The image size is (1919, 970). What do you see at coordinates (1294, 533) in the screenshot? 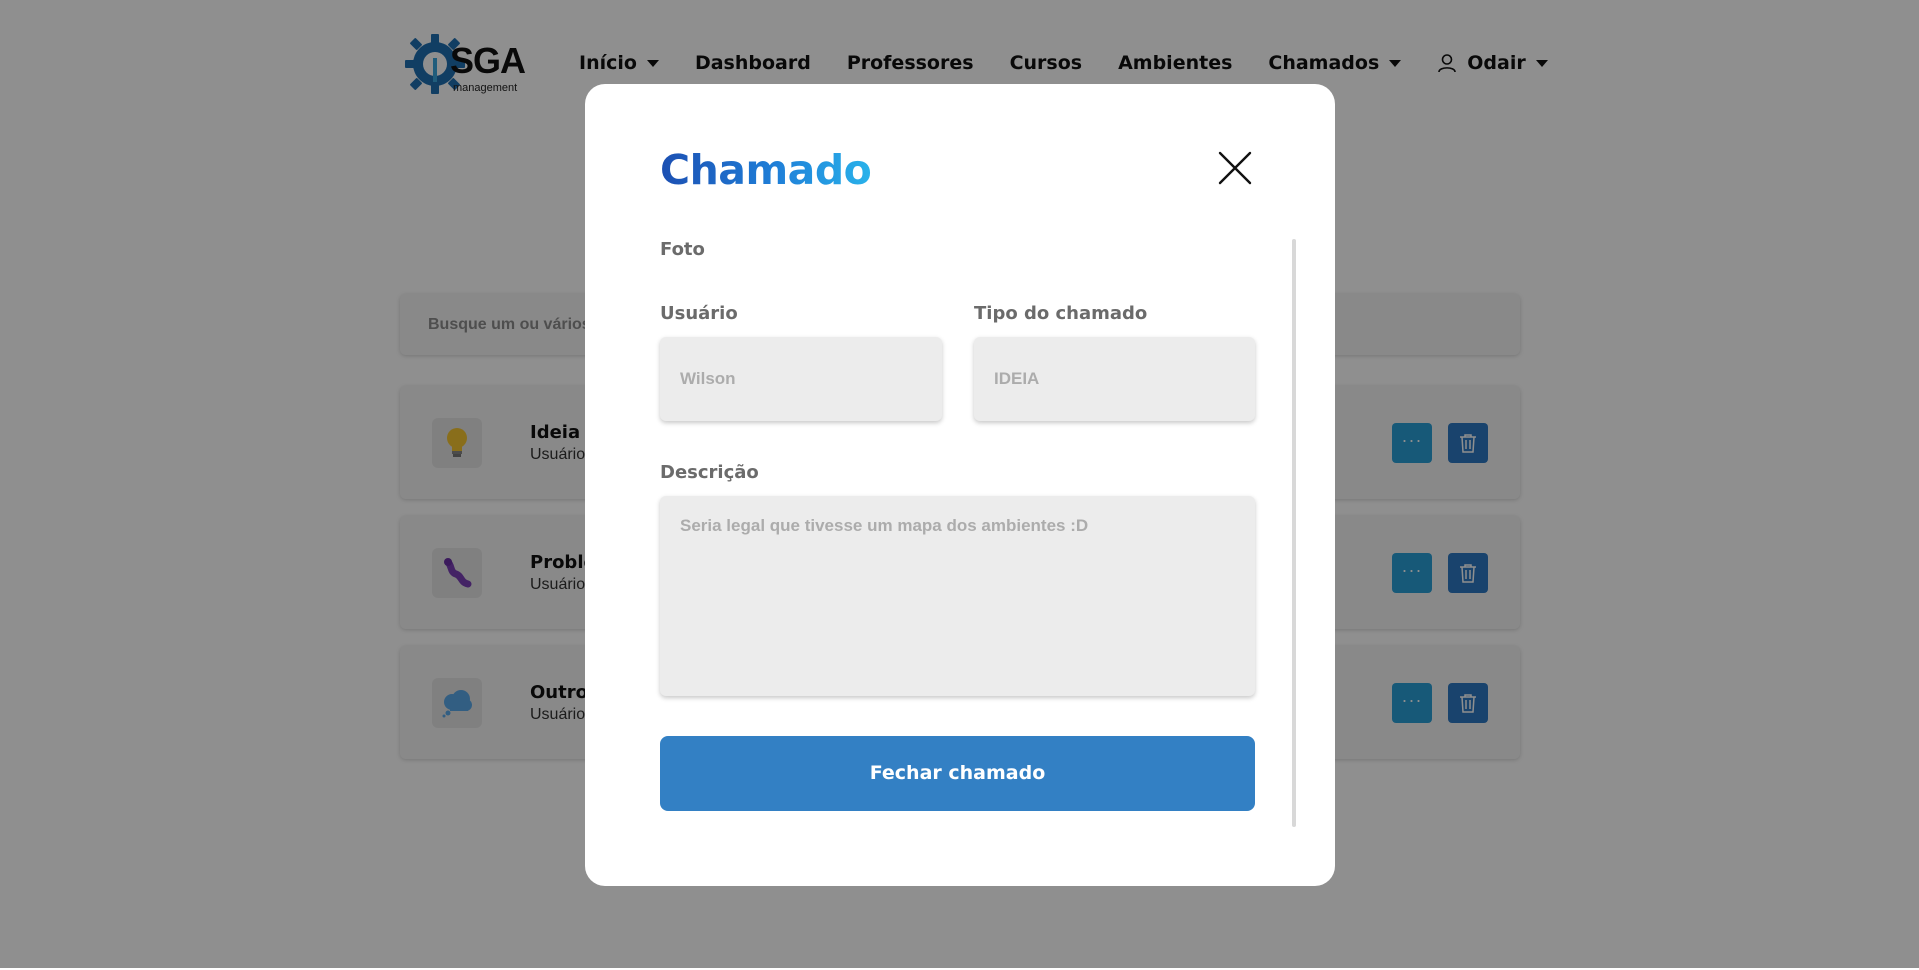
I see `modal-scrollbar` at bounding box center [1294, 533].